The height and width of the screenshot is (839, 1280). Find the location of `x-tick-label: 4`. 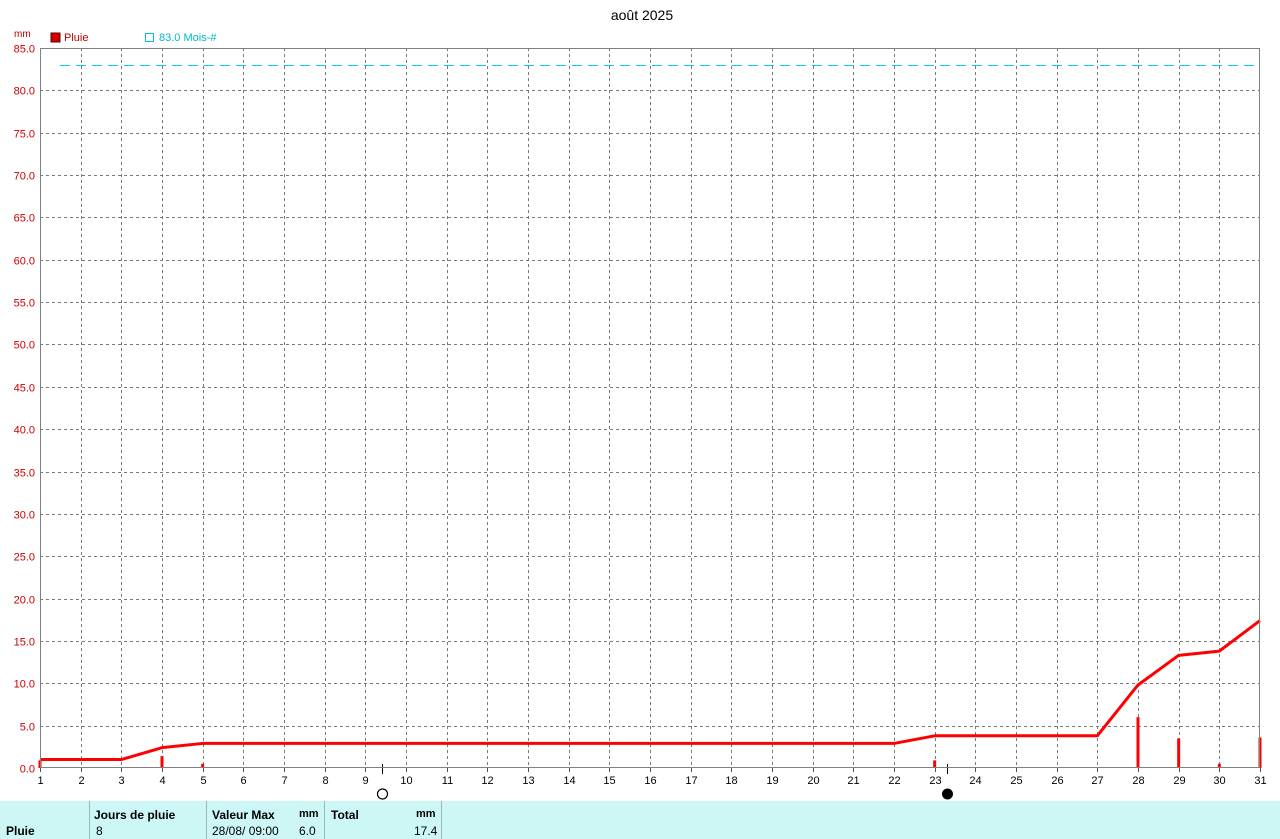

x-tick-label: 4 is located at coordinates (162, 781).